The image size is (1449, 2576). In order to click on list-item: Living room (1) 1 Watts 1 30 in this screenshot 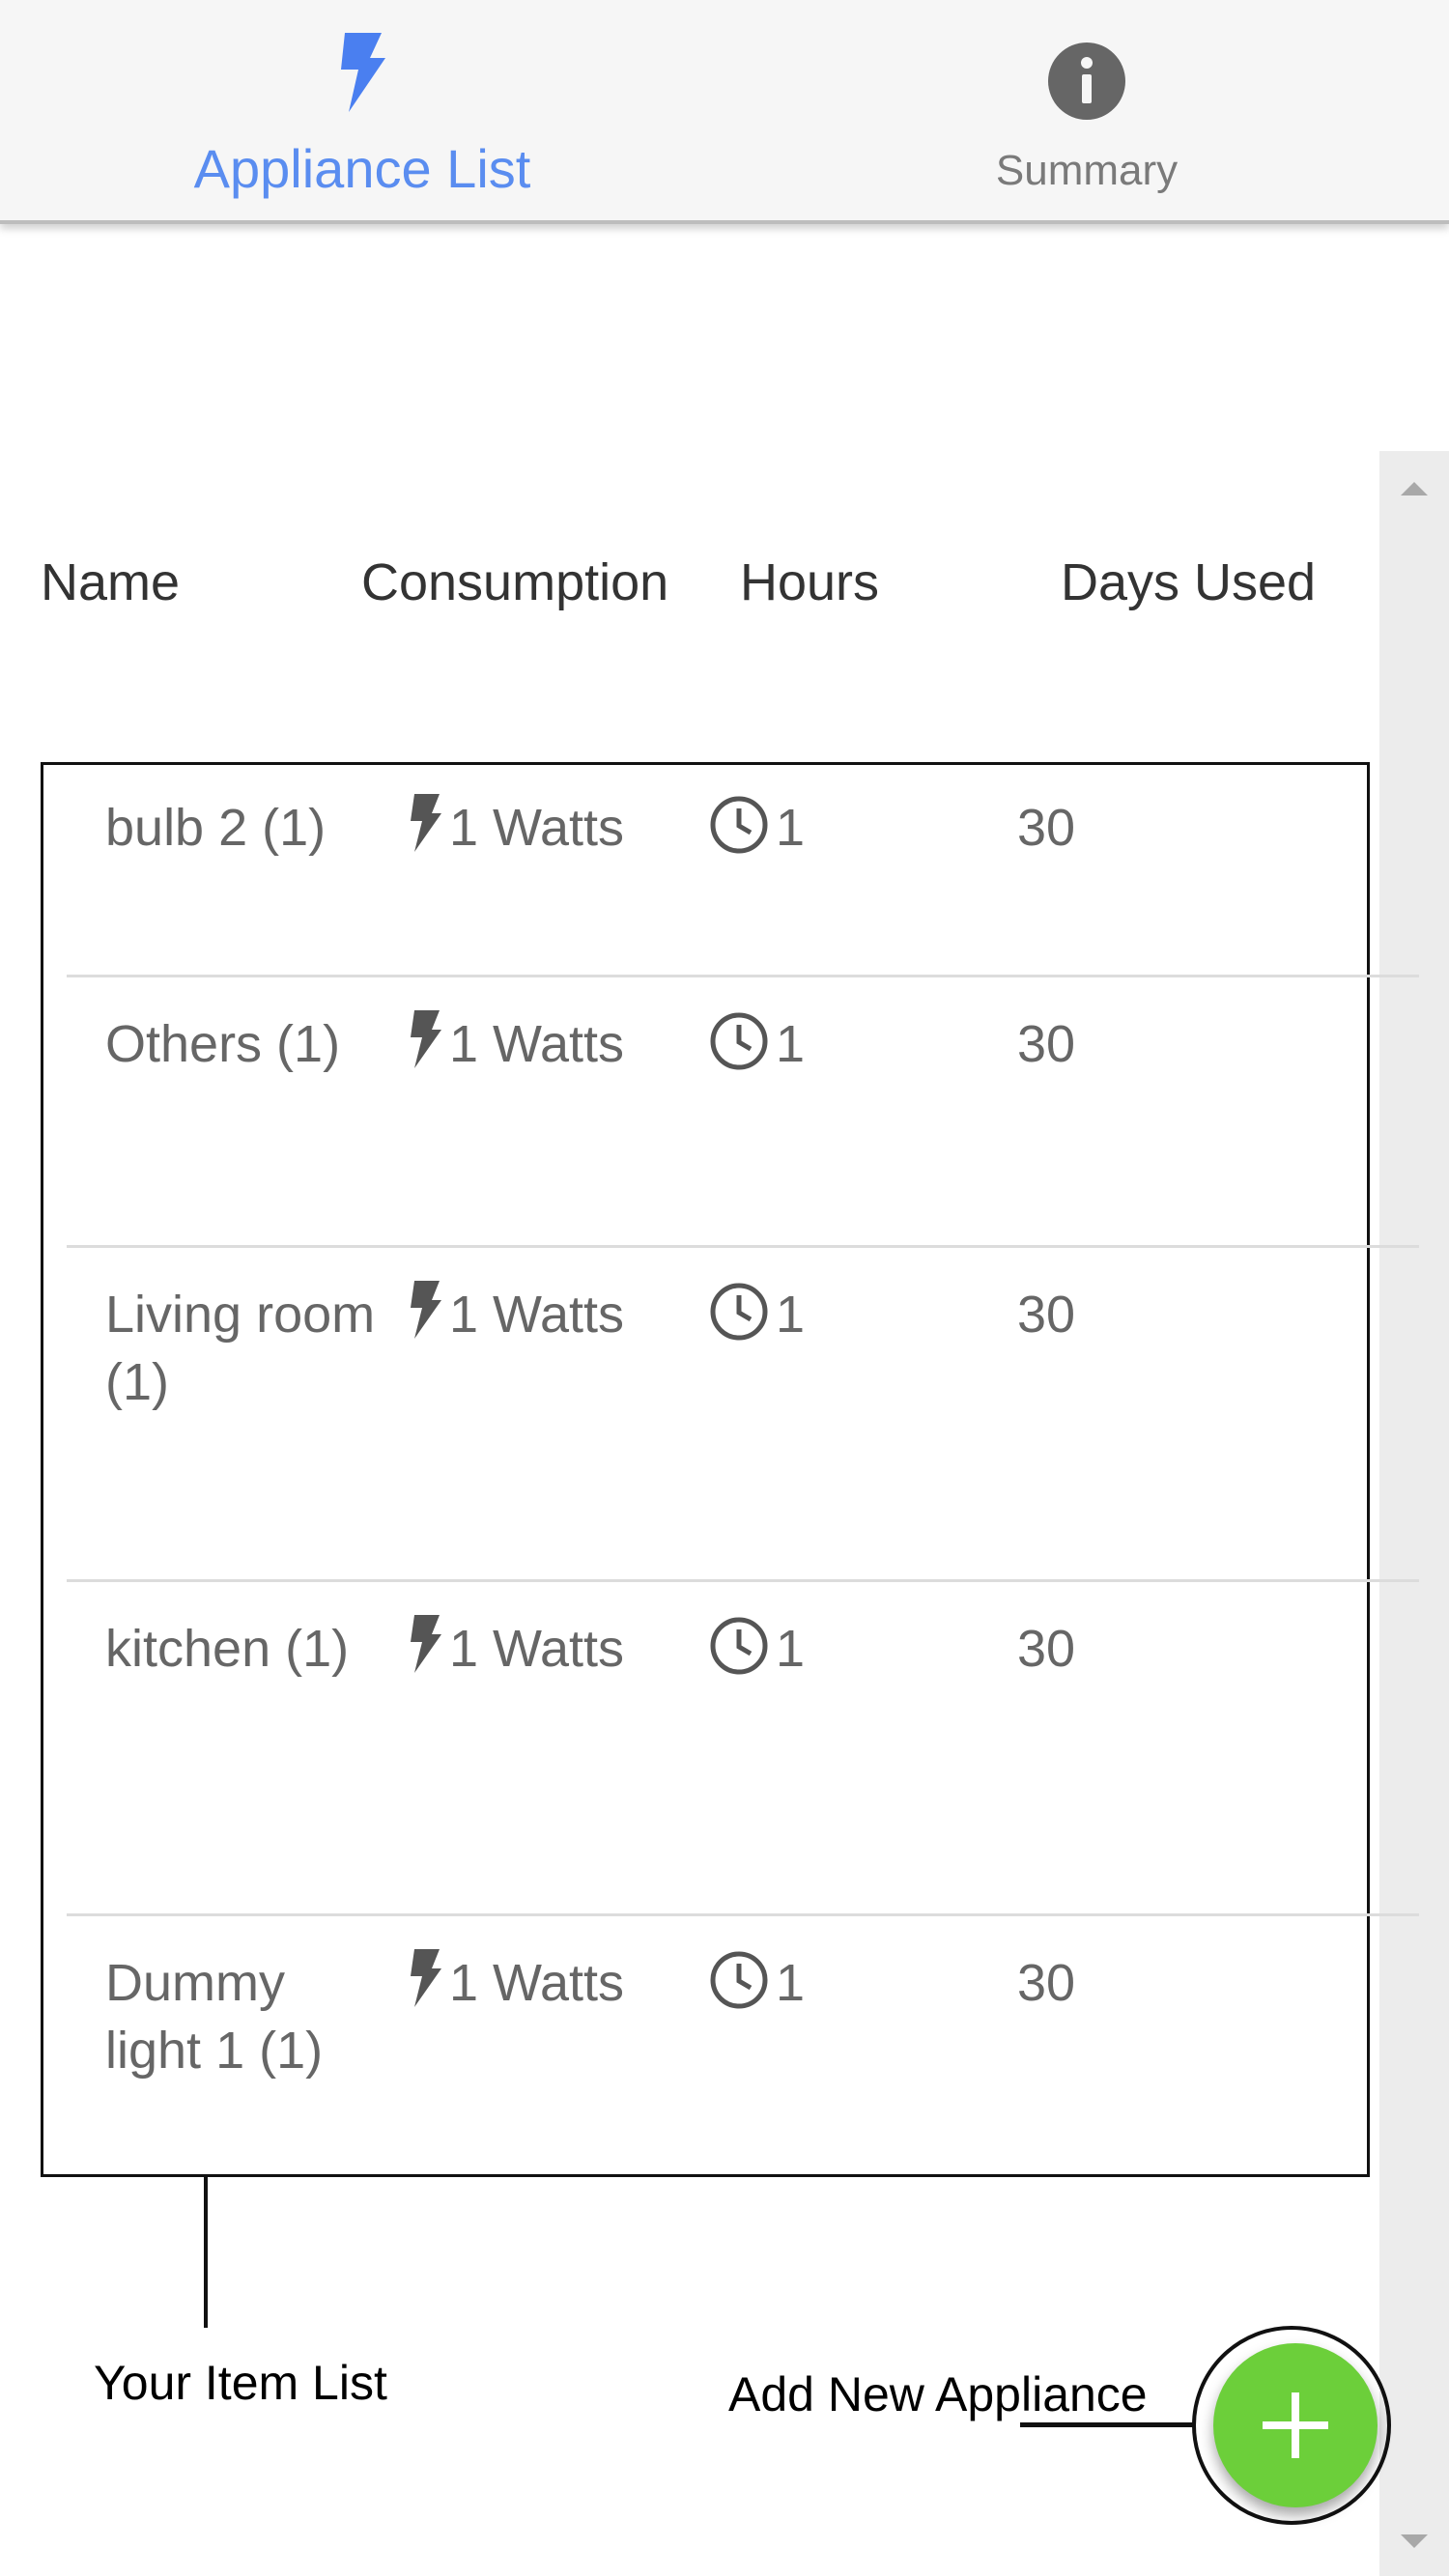, I will do `click(731, 1415)`.